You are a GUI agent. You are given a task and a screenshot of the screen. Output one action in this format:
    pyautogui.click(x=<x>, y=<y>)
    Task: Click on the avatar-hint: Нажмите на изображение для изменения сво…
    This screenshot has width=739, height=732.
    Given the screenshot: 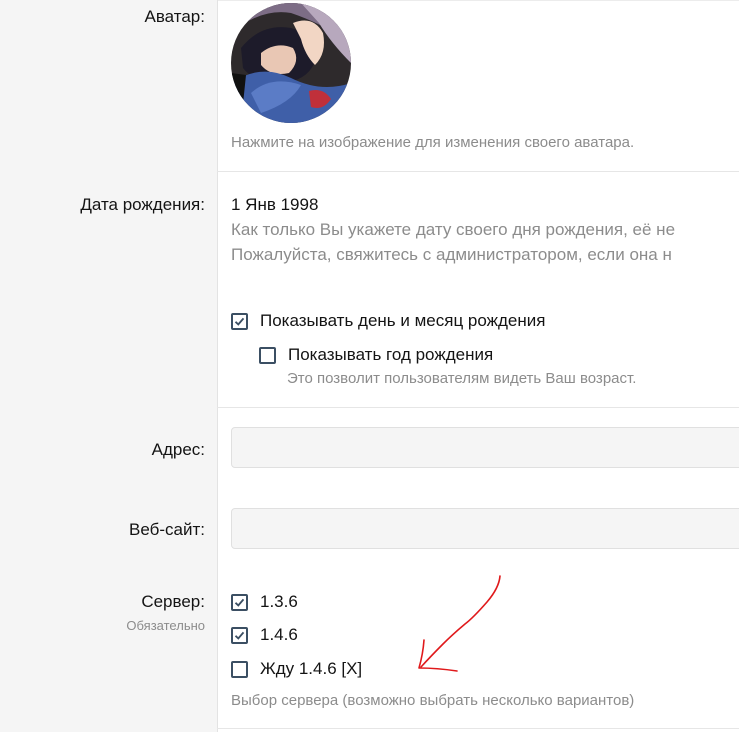 What is the action you would take?
    pyautogui.click(x=433, y=142)
    